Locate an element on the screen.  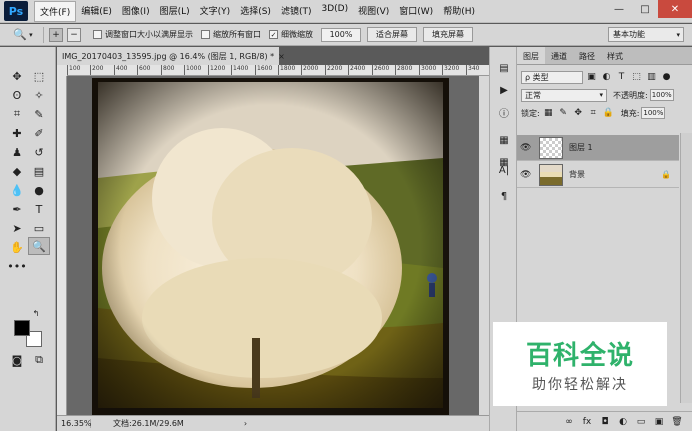
tab-paths: 路径 is located at coordinates (587, 55).